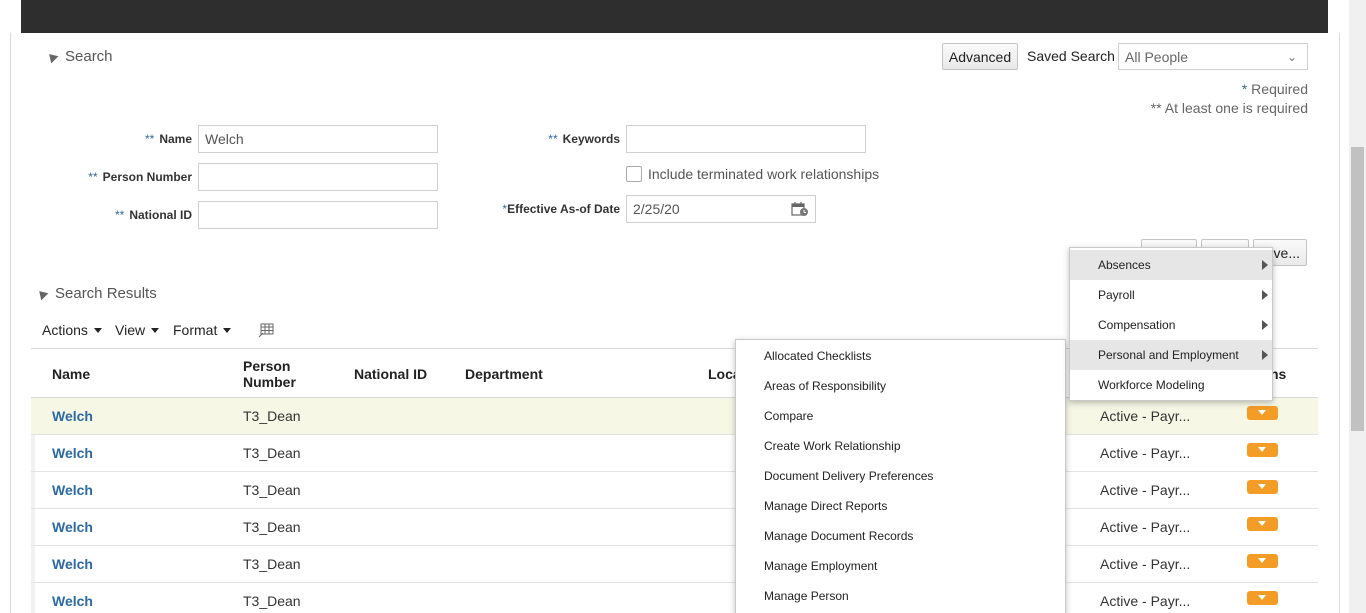 Image resolution: width=1366 pixels, height=613 pixels. I want to click on view-menu: View, so click(137, 330).